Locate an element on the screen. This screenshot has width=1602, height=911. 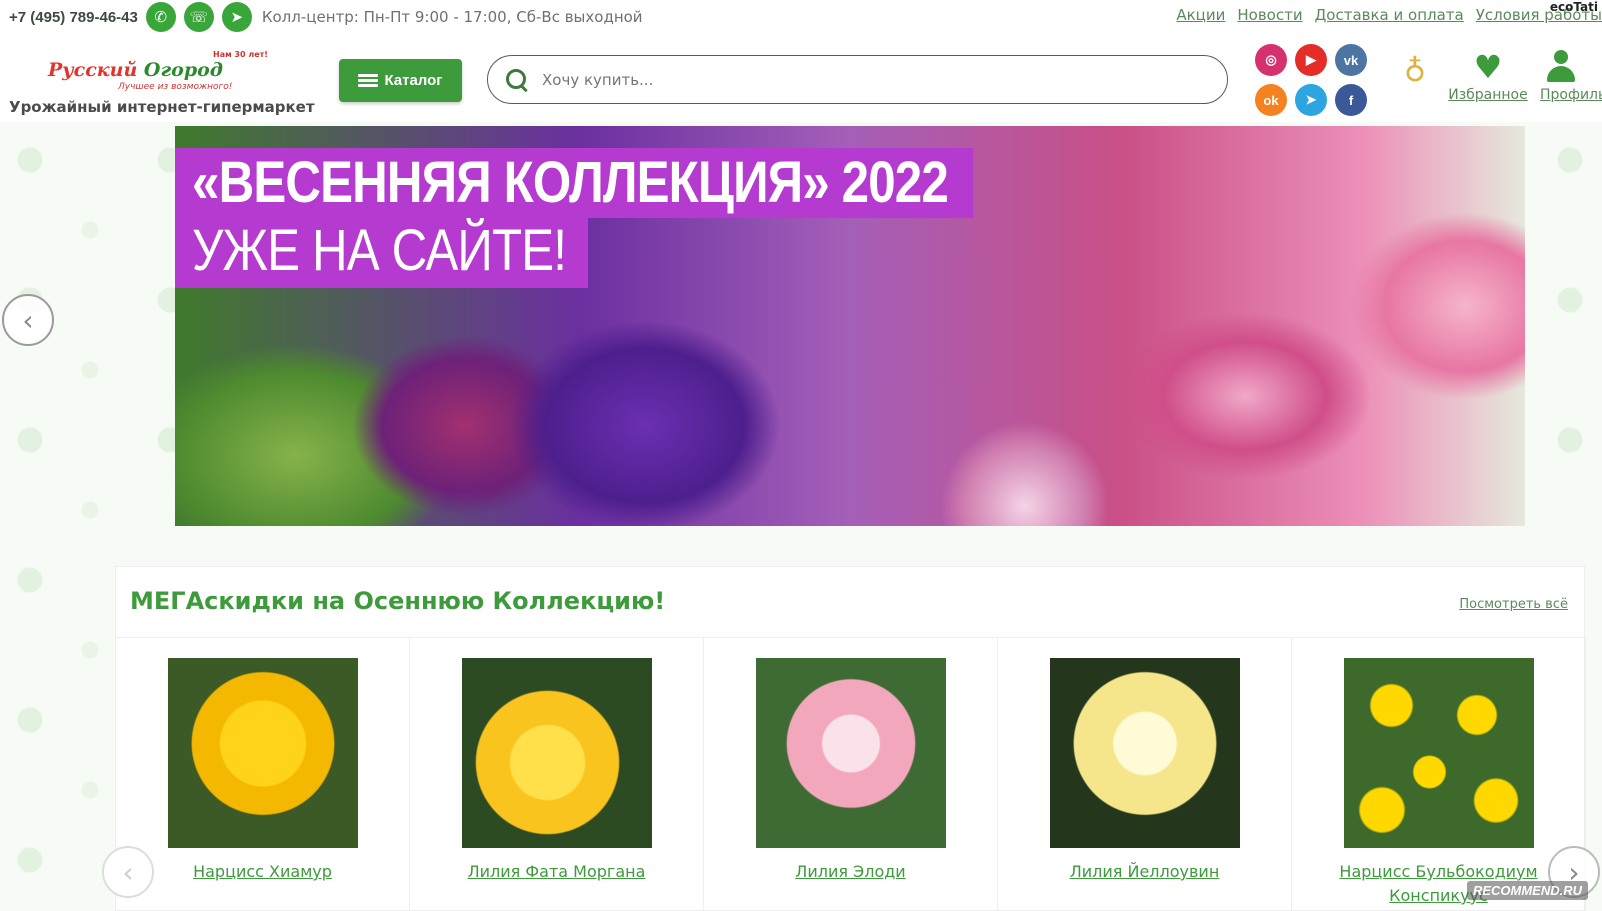
menu-icon is located at coordinates (368, 80).